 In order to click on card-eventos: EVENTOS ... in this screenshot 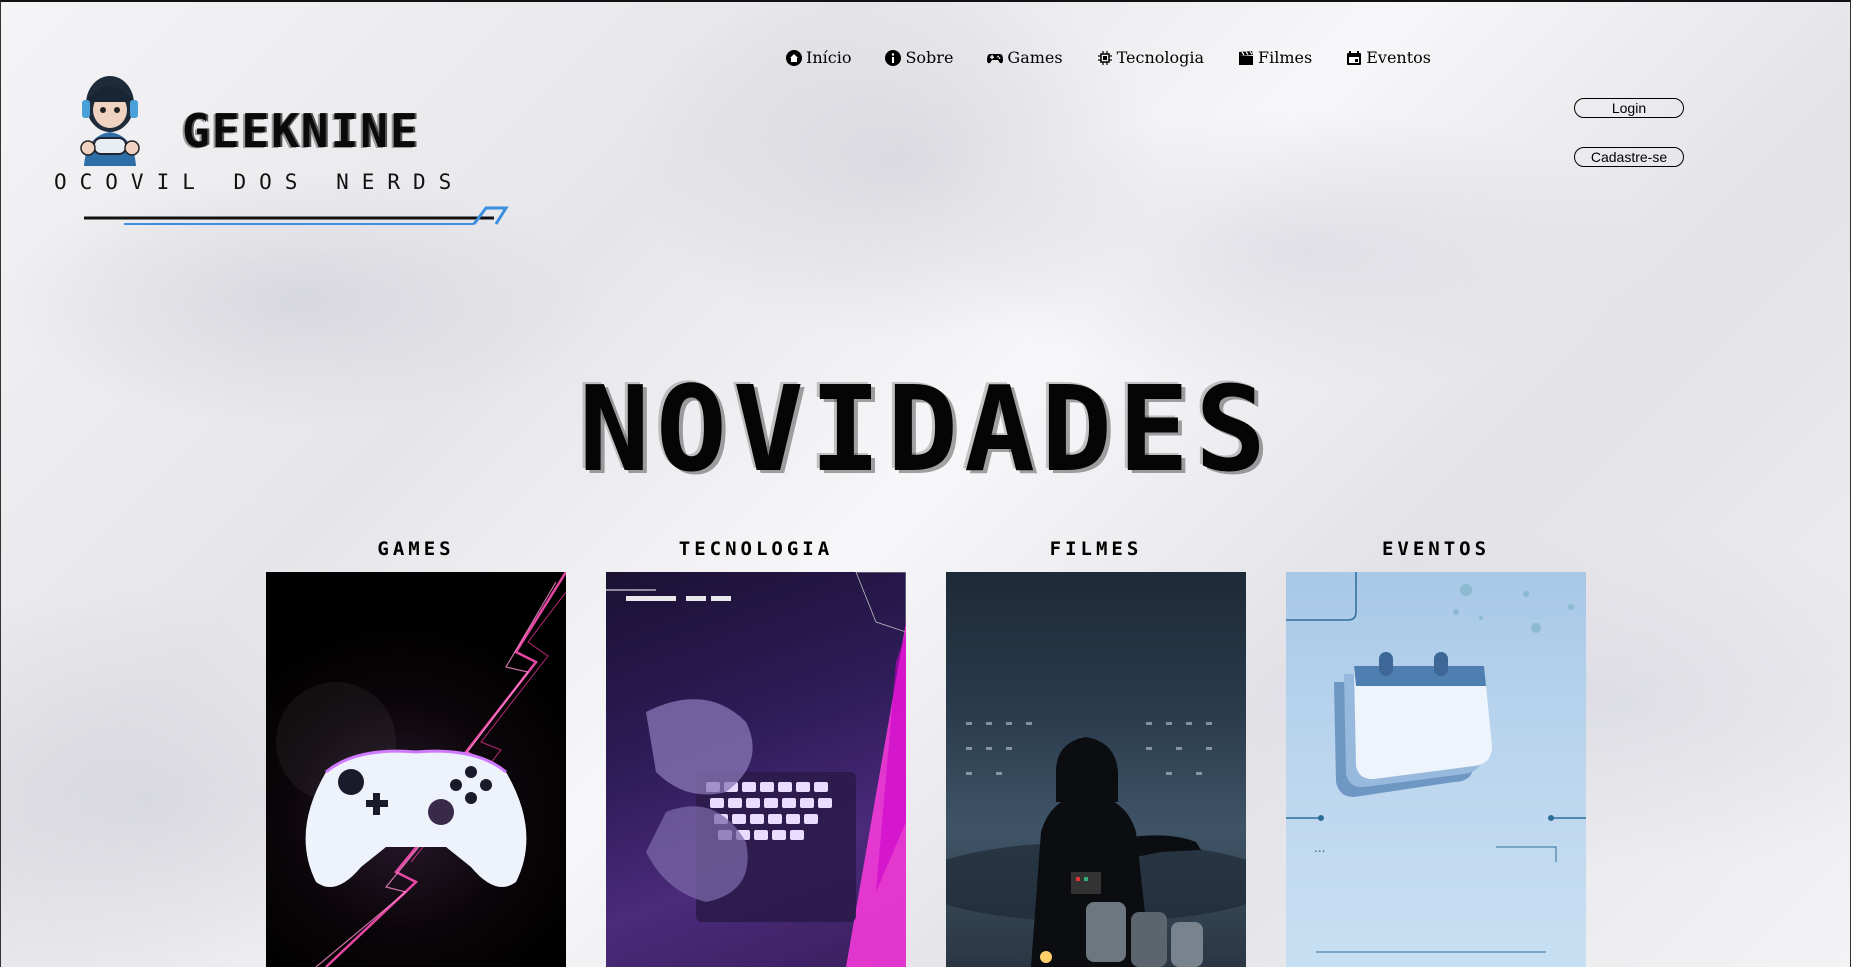, I will do `click(1436, 752)`.